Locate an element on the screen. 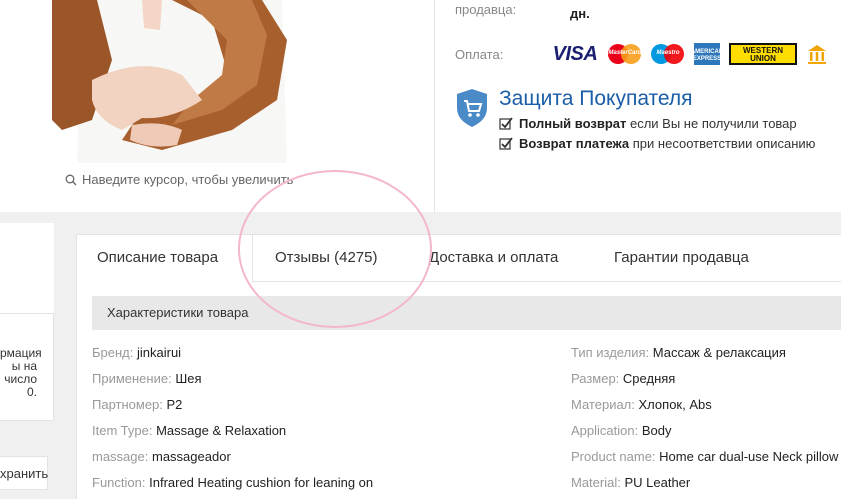 The width and height of the screenshot is (841, 499). spec-row: Тип изделия: Массаж & релаксация is located at coordinates (678, 352).